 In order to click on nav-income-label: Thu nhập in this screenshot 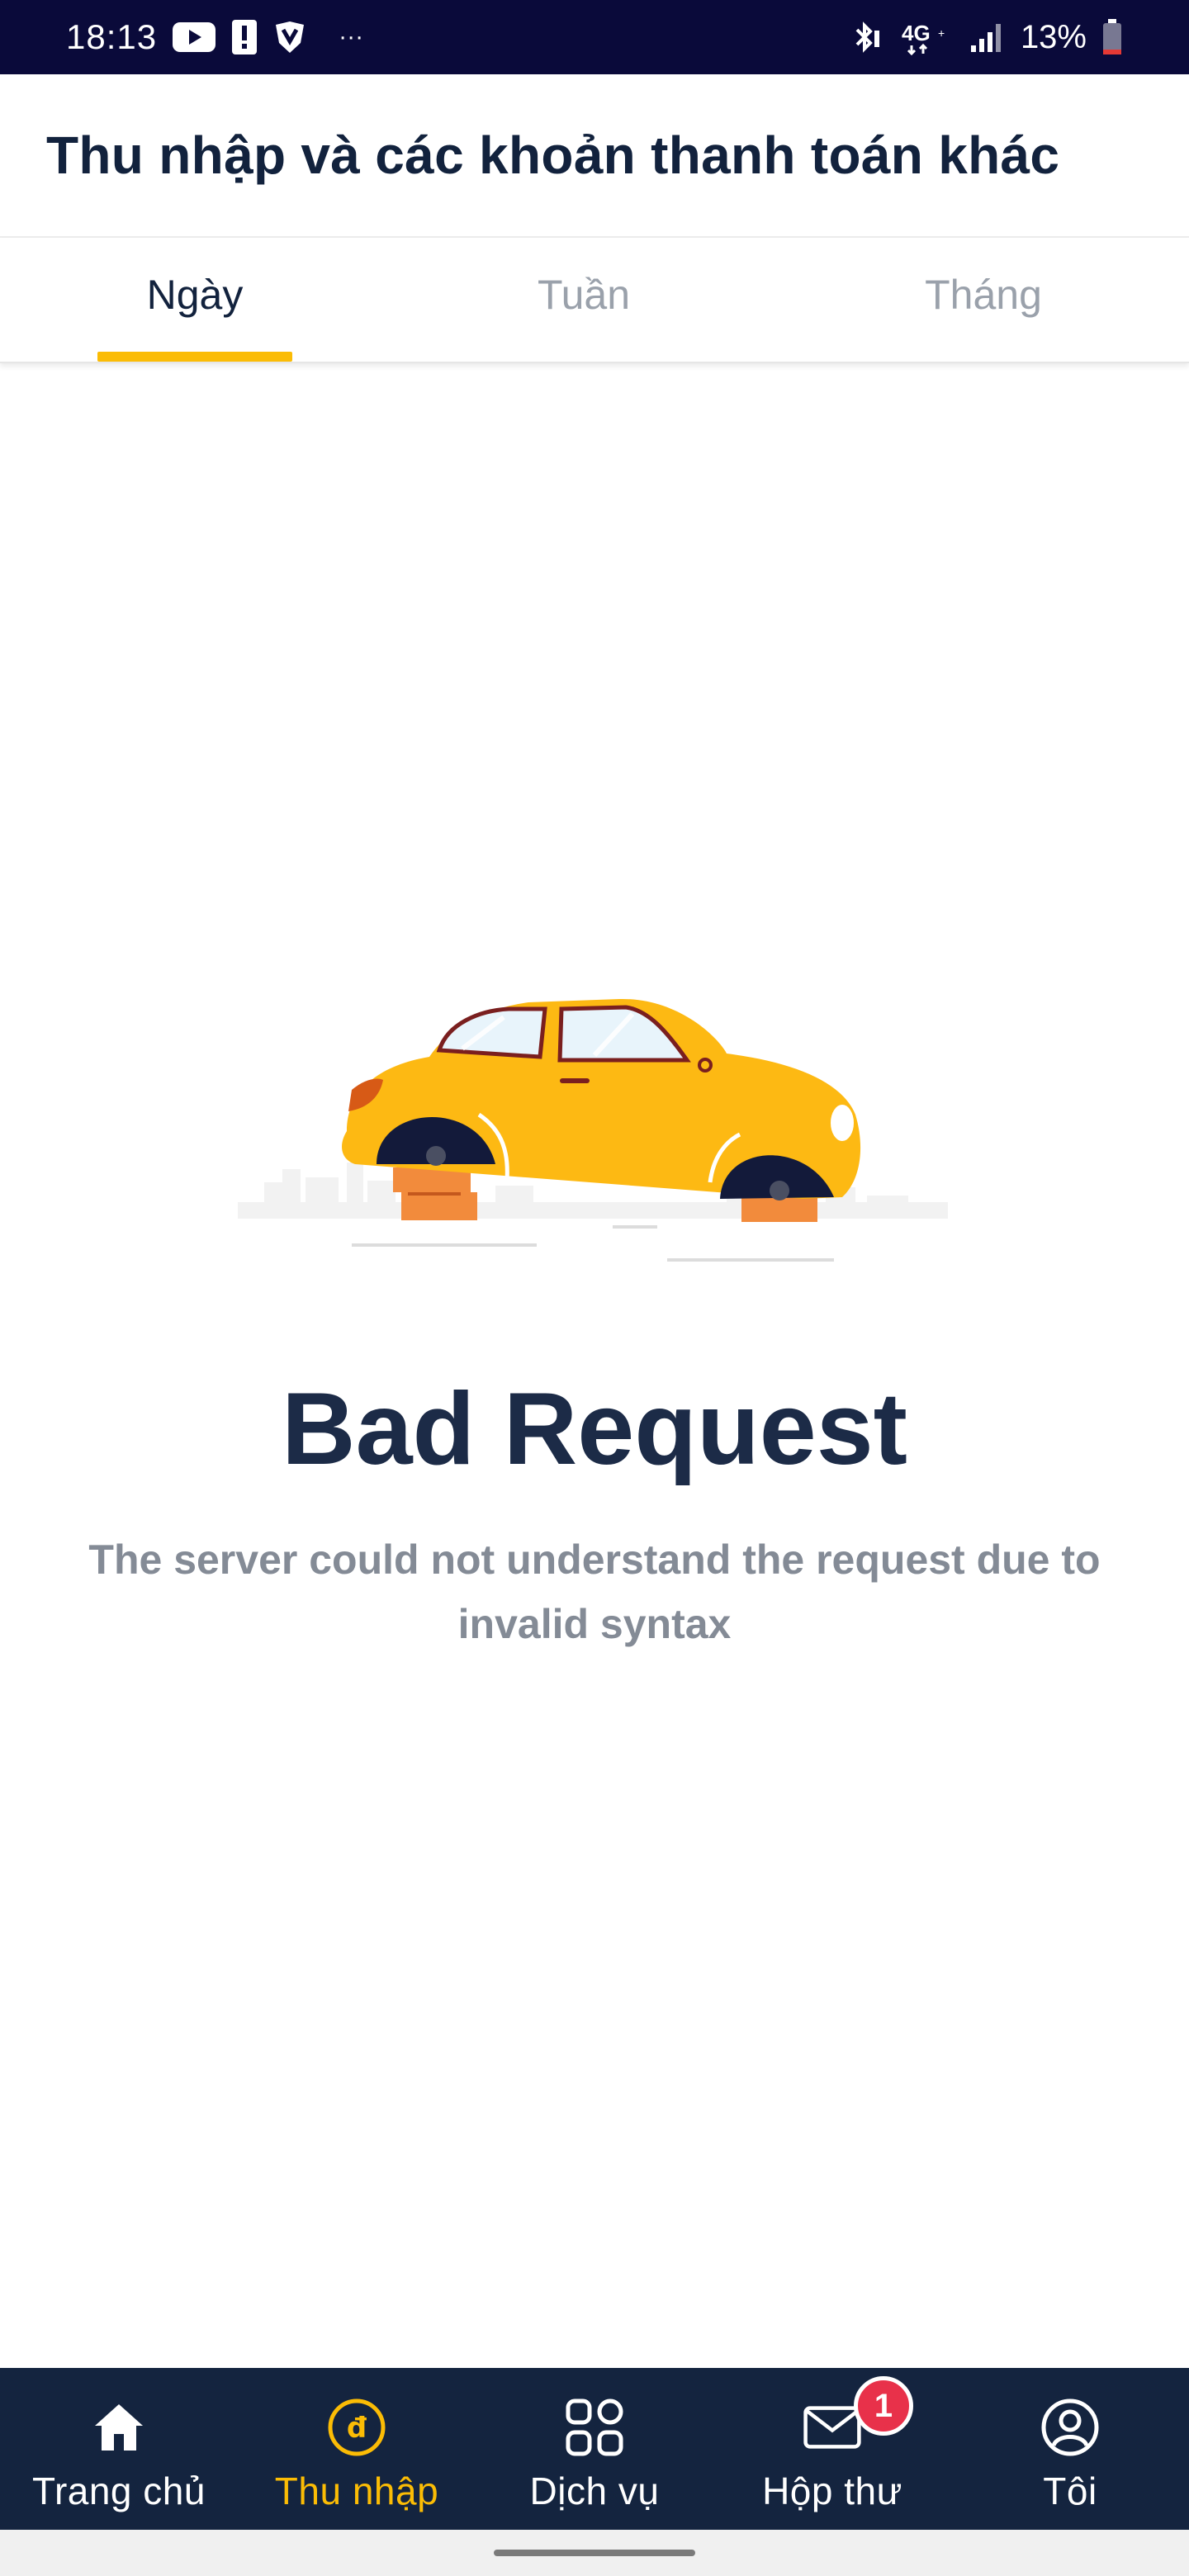, I will do `click(356, 2490)`.